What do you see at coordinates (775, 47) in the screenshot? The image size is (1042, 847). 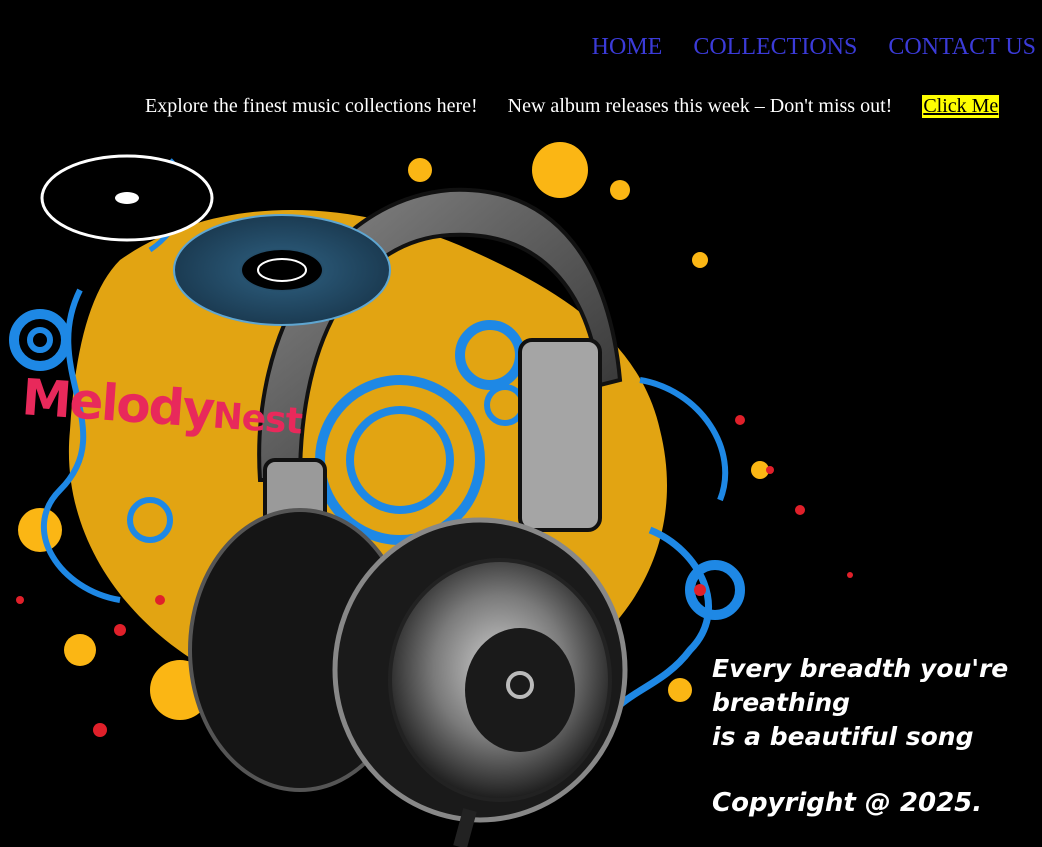 I see `nav-collections-link: COLLECTIONS` at bounding box center [775, 47].